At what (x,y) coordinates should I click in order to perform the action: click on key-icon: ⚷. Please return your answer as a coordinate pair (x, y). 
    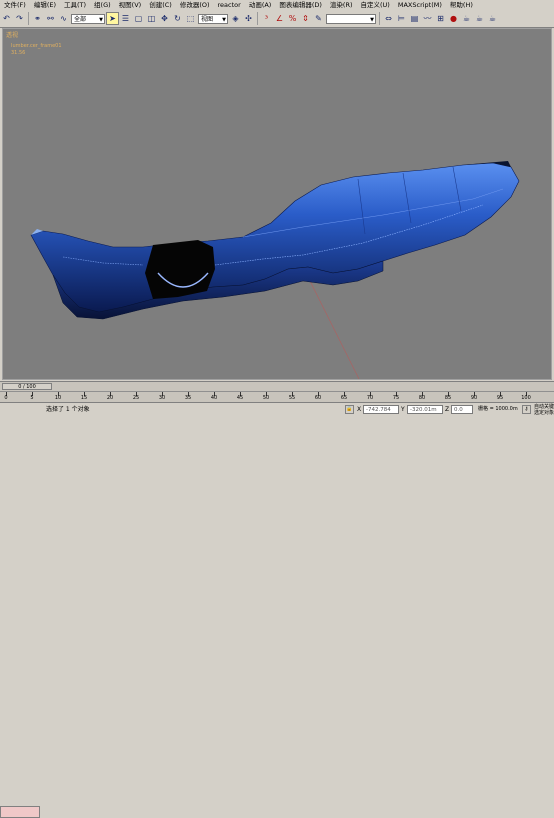
    Looking at the image, I should click on (526, 409).